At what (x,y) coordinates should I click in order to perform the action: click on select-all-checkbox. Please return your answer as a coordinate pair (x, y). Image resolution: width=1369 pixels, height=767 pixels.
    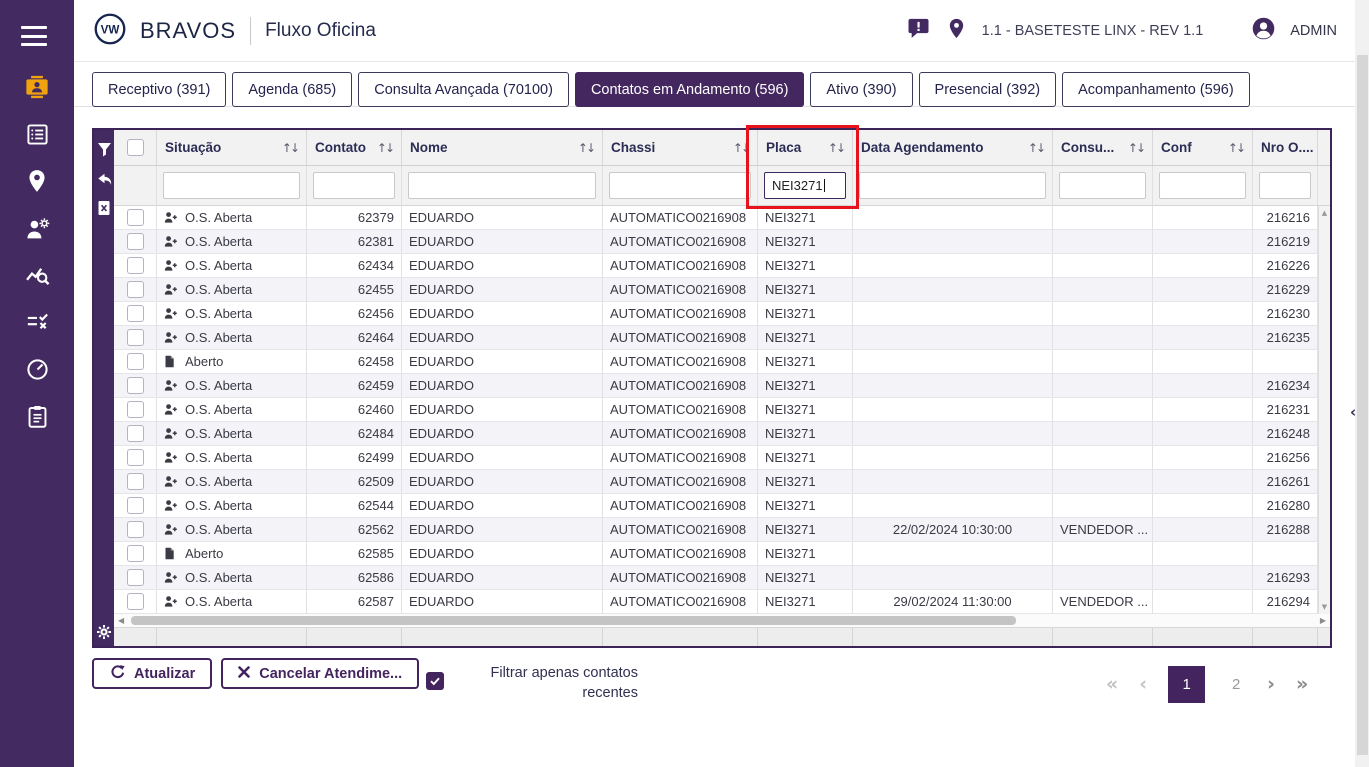
    Looking at the image, I should click on (135, 147).